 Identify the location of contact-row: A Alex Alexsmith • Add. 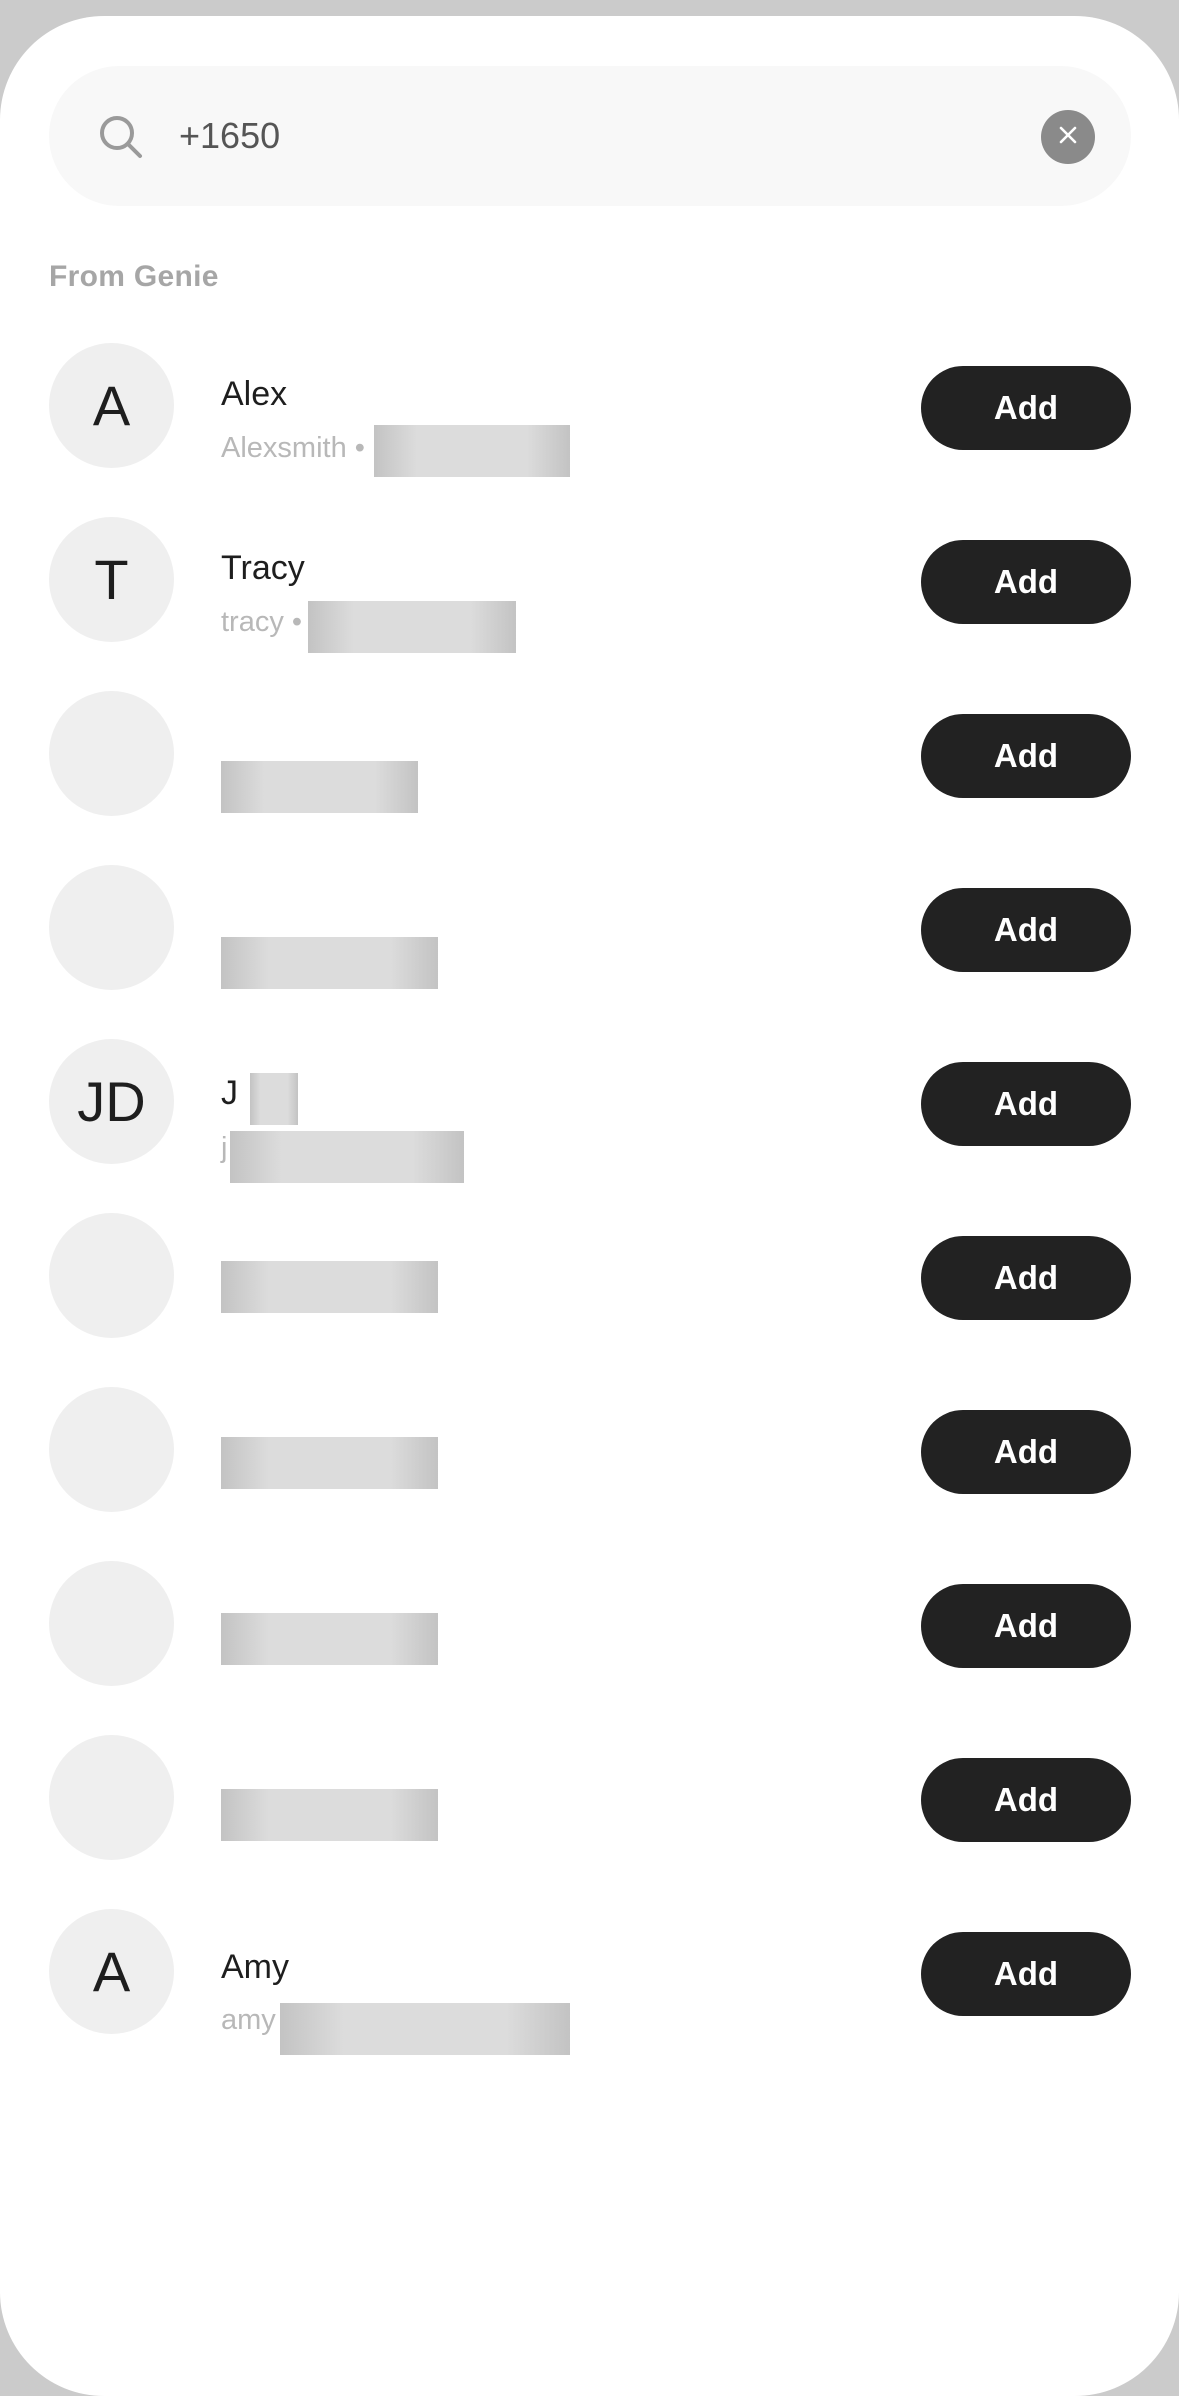
(589, 423).